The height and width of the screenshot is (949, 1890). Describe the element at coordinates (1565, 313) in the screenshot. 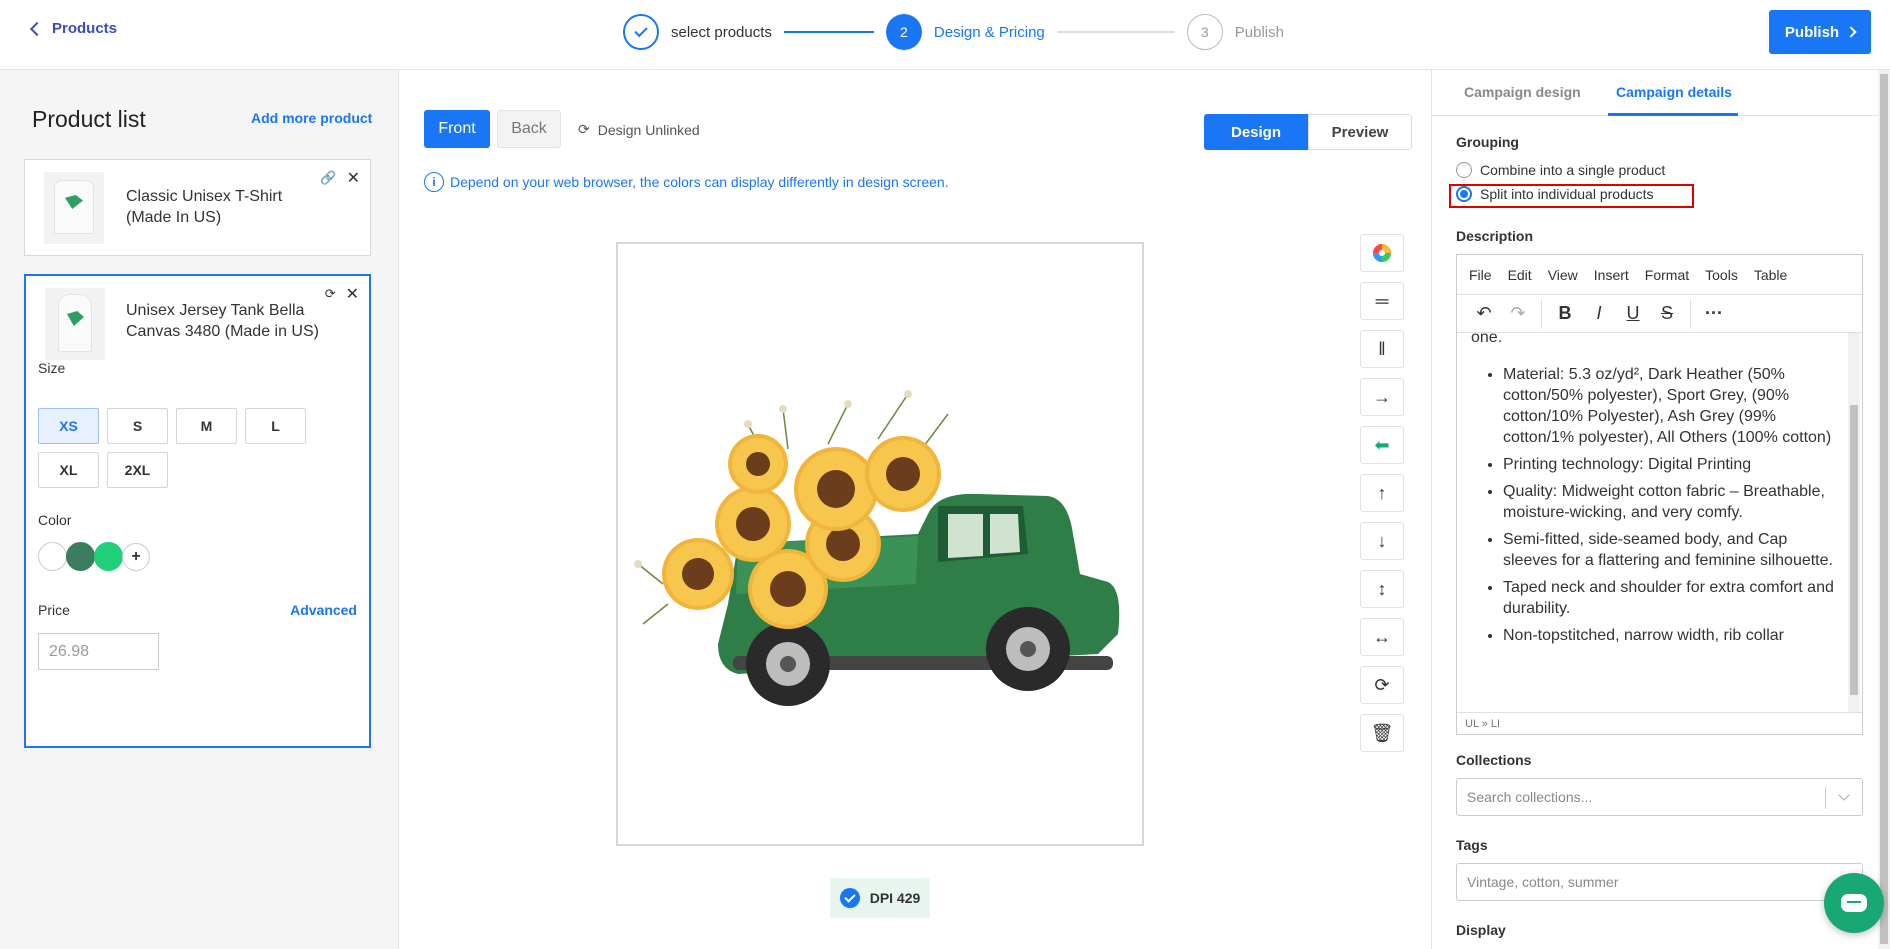

I see `bold-icon: B` at that location.